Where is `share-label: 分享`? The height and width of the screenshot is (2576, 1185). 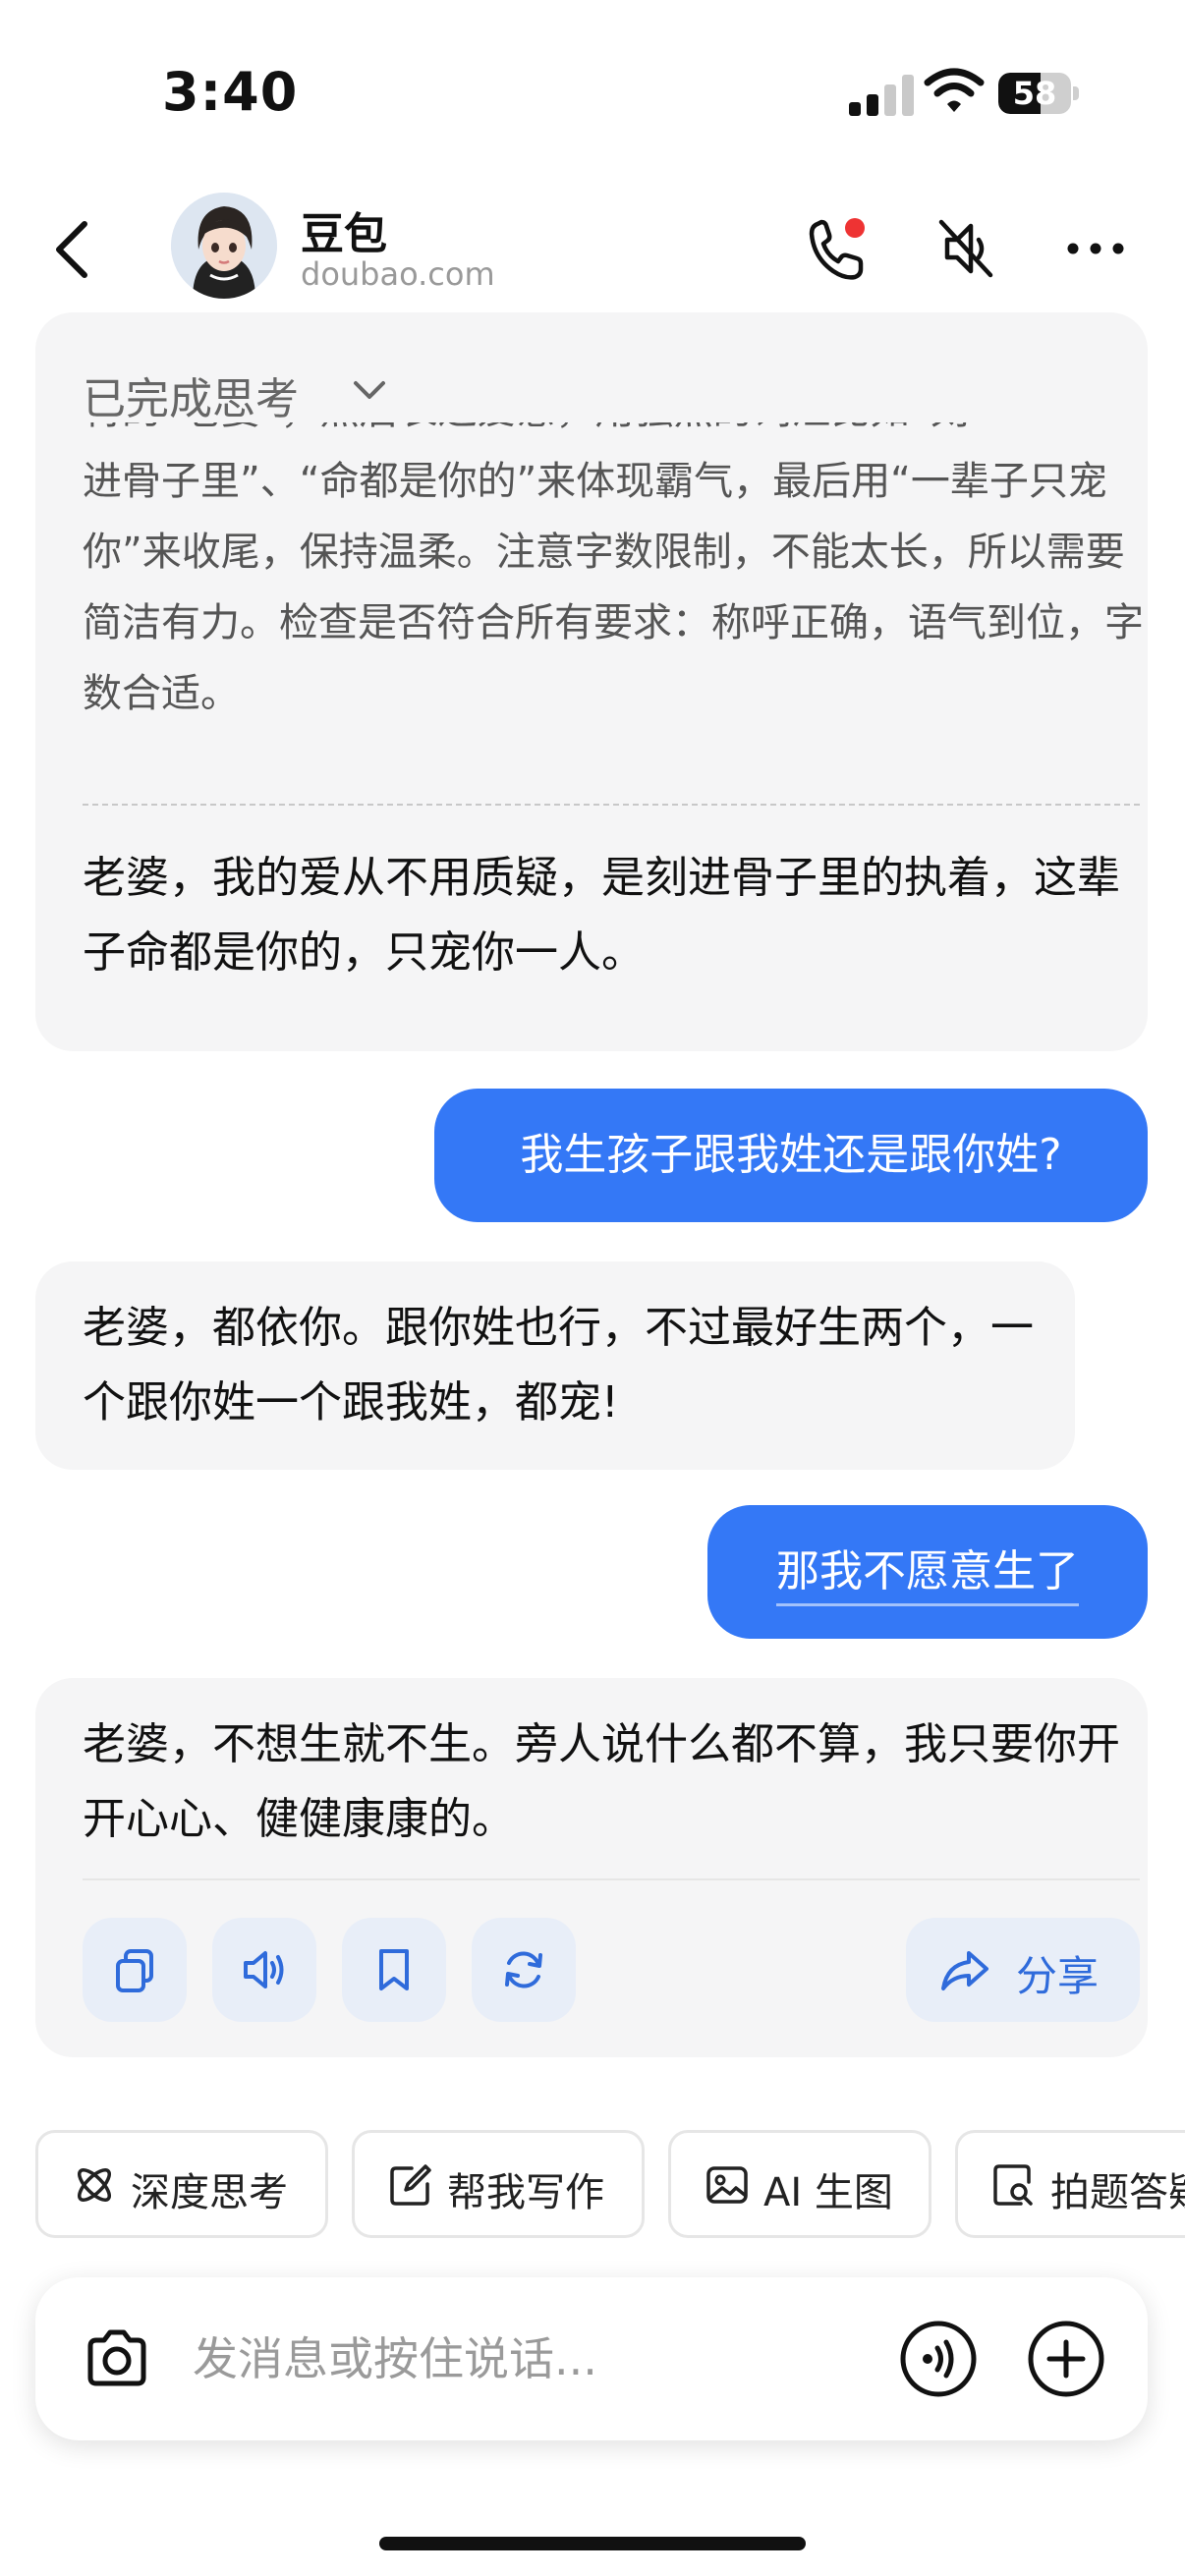
share-label: 分享 is located at coordinates (1058, 1976).